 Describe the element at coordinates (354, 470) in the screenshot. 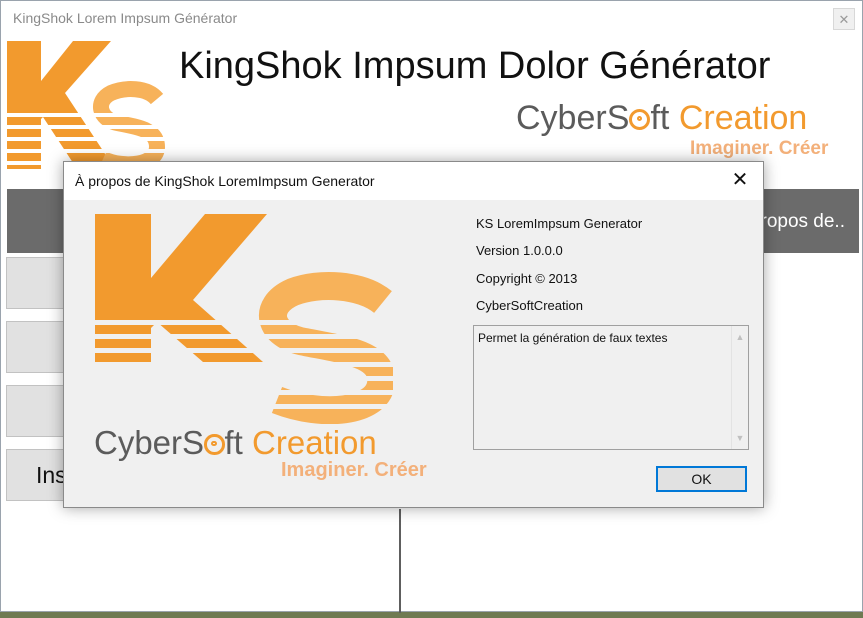

I see `dialog-brand-tagline: Imaginer. Créer` at that location.